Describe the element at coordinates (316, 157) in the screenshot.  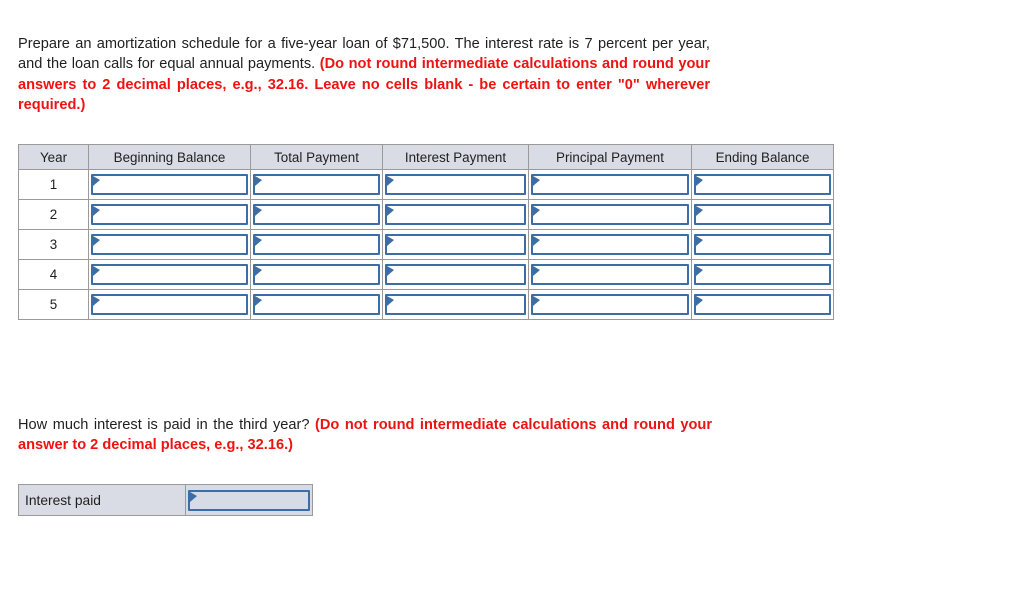
I see `column-header-total-payment: Total Payment` at that location.